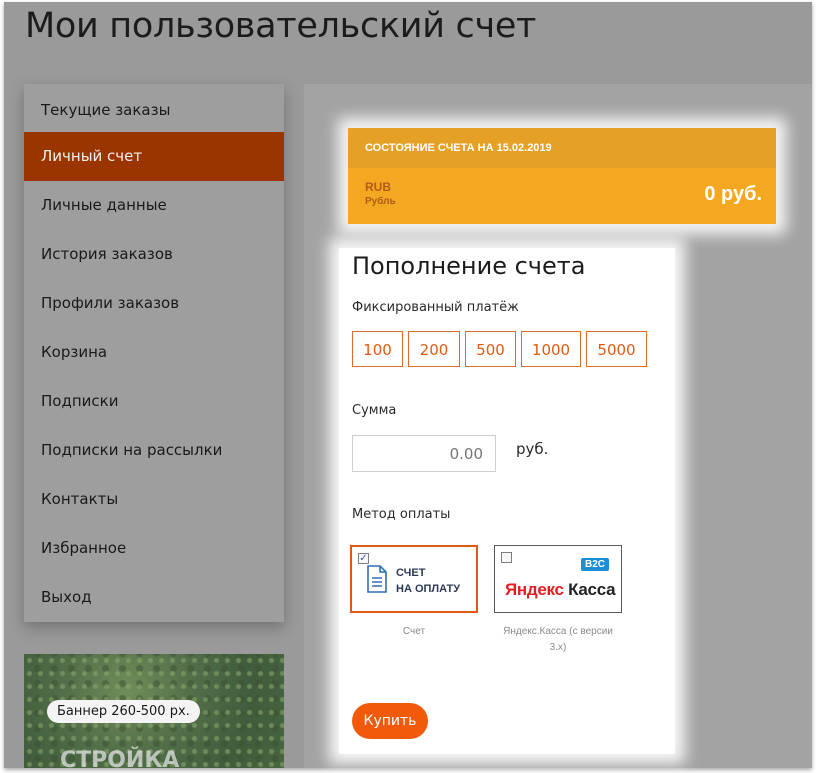 This screenshot has height=773, width=818. Describe the element at coordinates (154, 205) in the screenshot. I see `sidebar-item-personal-data: Личные данные` at that location.